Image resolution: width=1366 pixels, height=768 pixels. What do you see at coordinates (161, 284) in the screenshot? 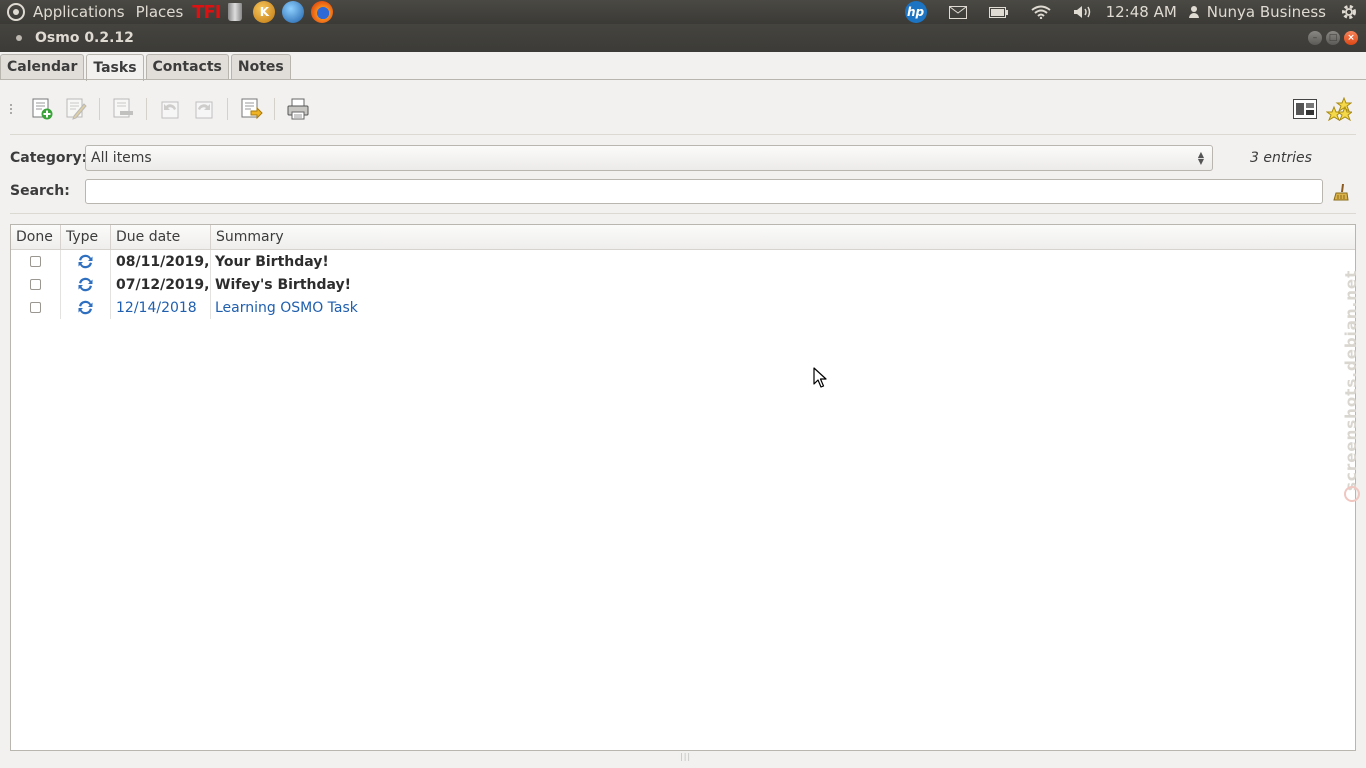
I see `due-date-cell: 07/12/2019, 12` at bounding box center [161, 284].